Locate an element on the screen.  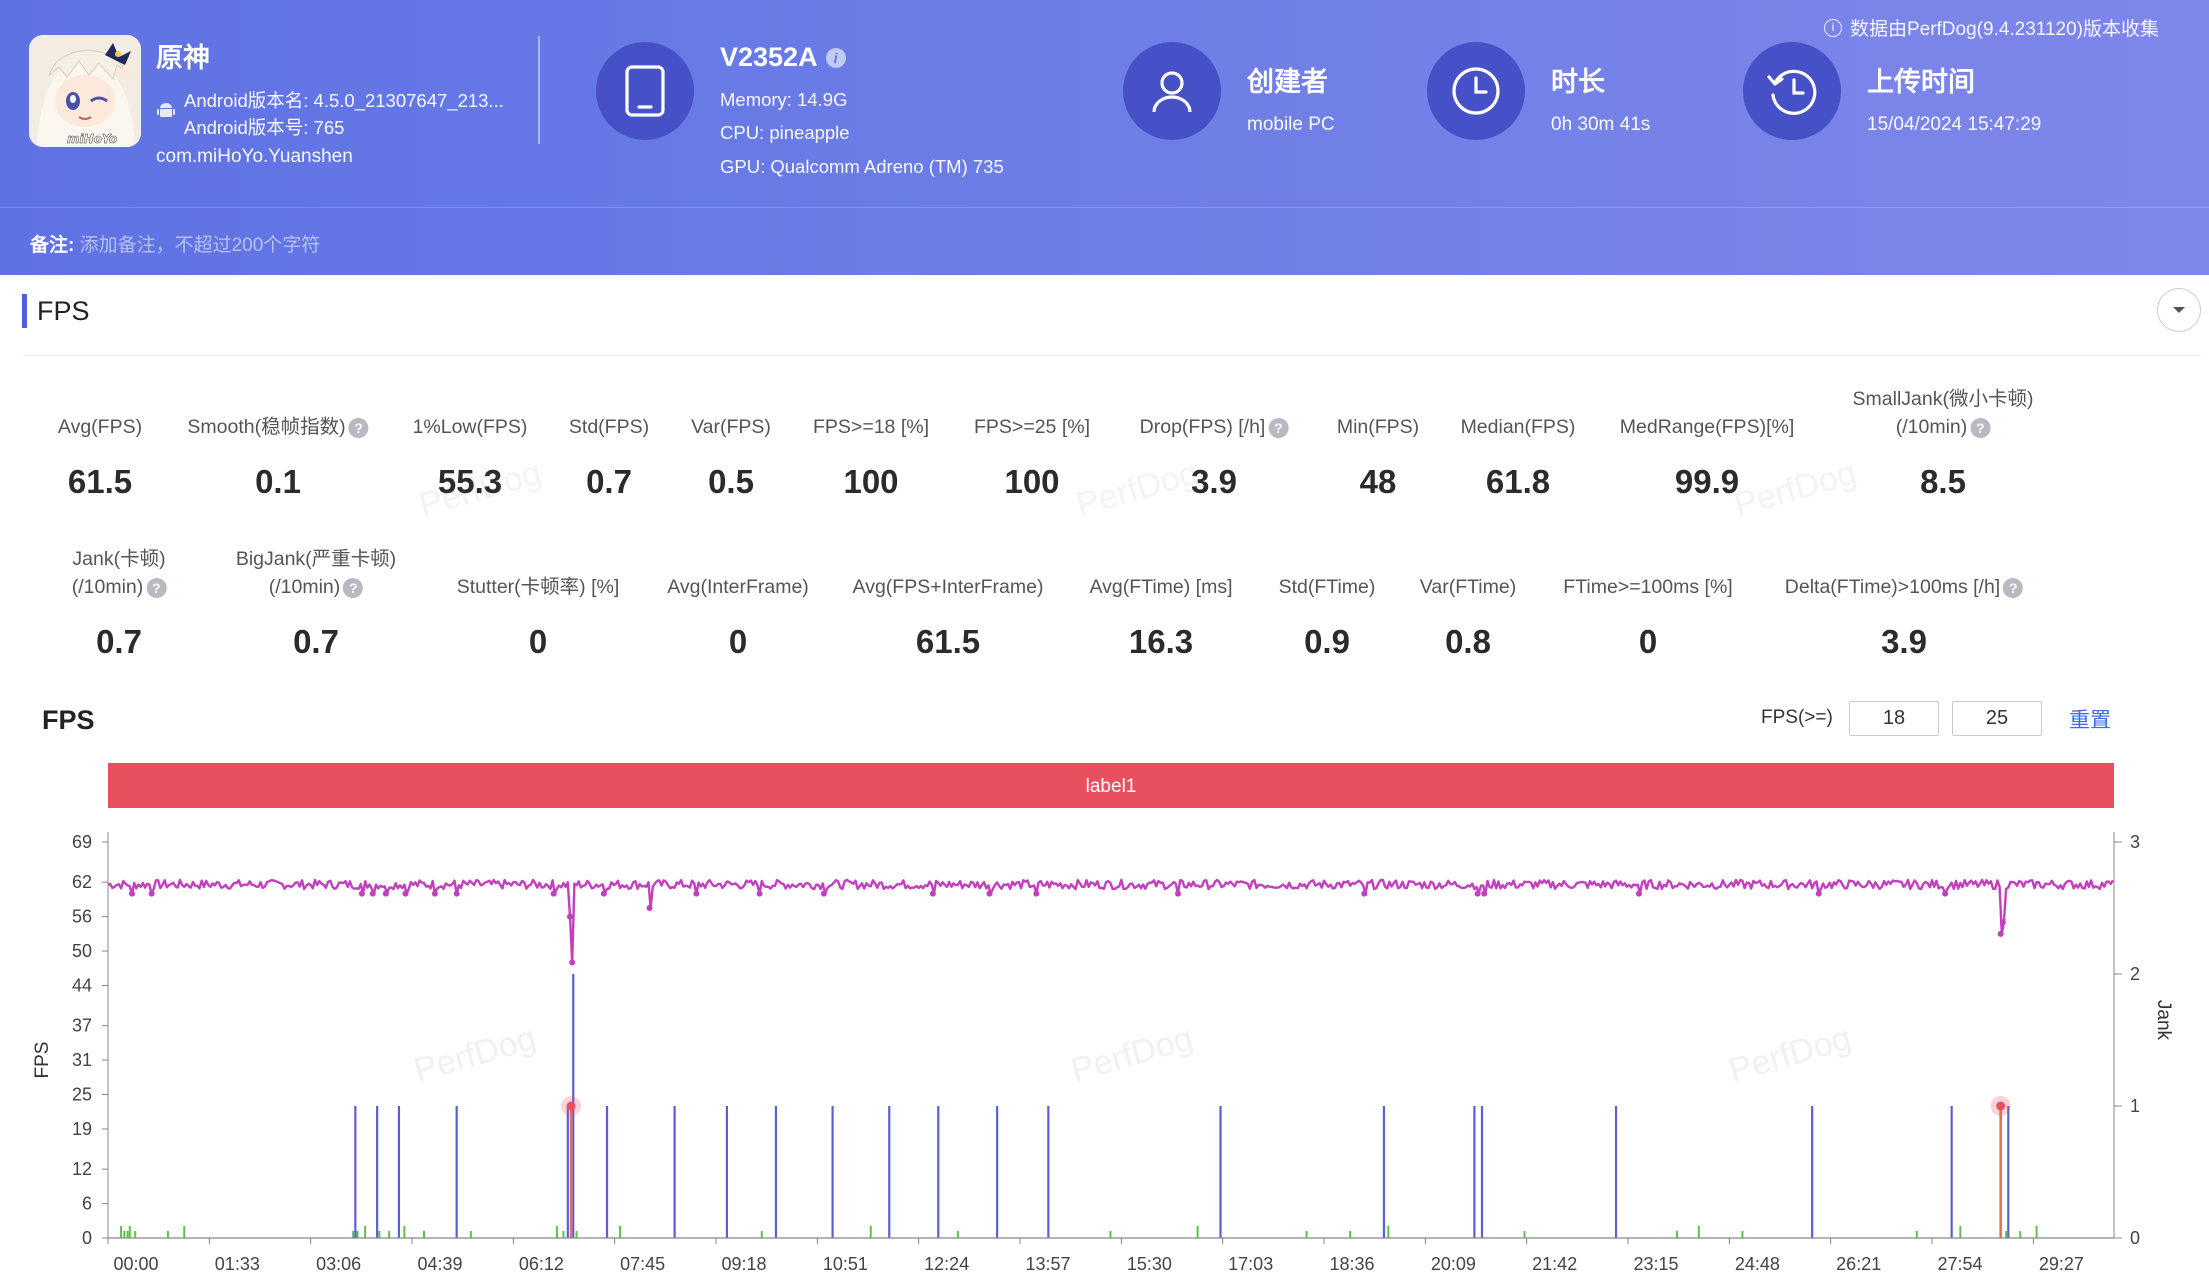
y-tick-label: 19 is located at coordinates (82, 1129).